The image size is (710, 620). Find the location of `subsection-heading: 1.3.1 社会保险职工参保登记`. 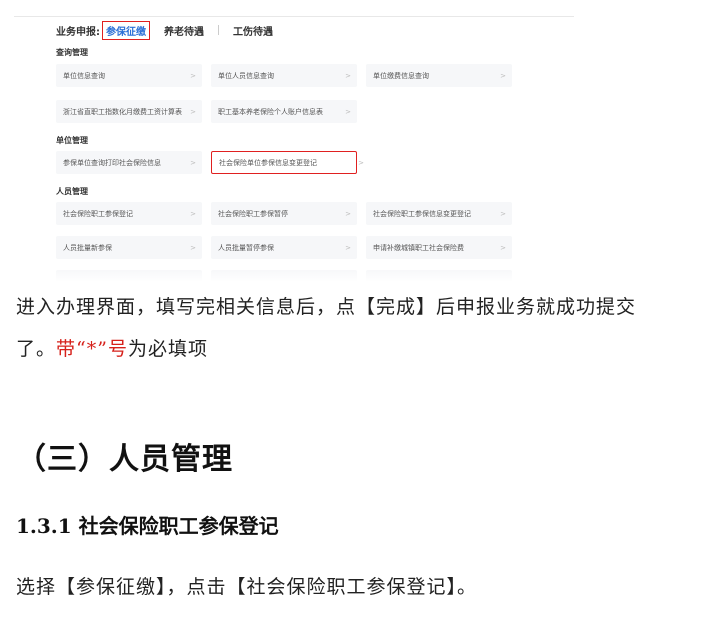

subsection-heading: 1.3.1 社会保险职工参保登记 is located at coordinates (147, 526).